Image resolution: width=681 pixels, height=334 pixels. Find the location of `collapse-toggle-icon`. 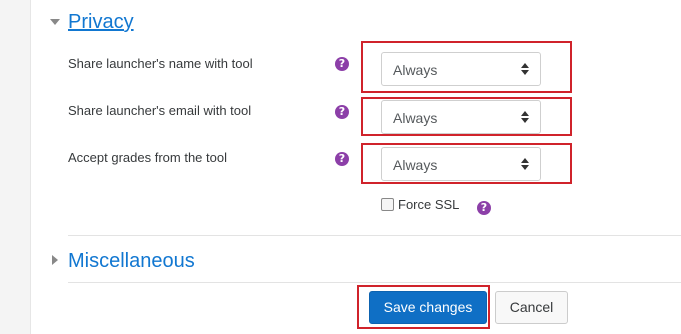

collapse-toggle-icon is located at coordinates (55, 22).